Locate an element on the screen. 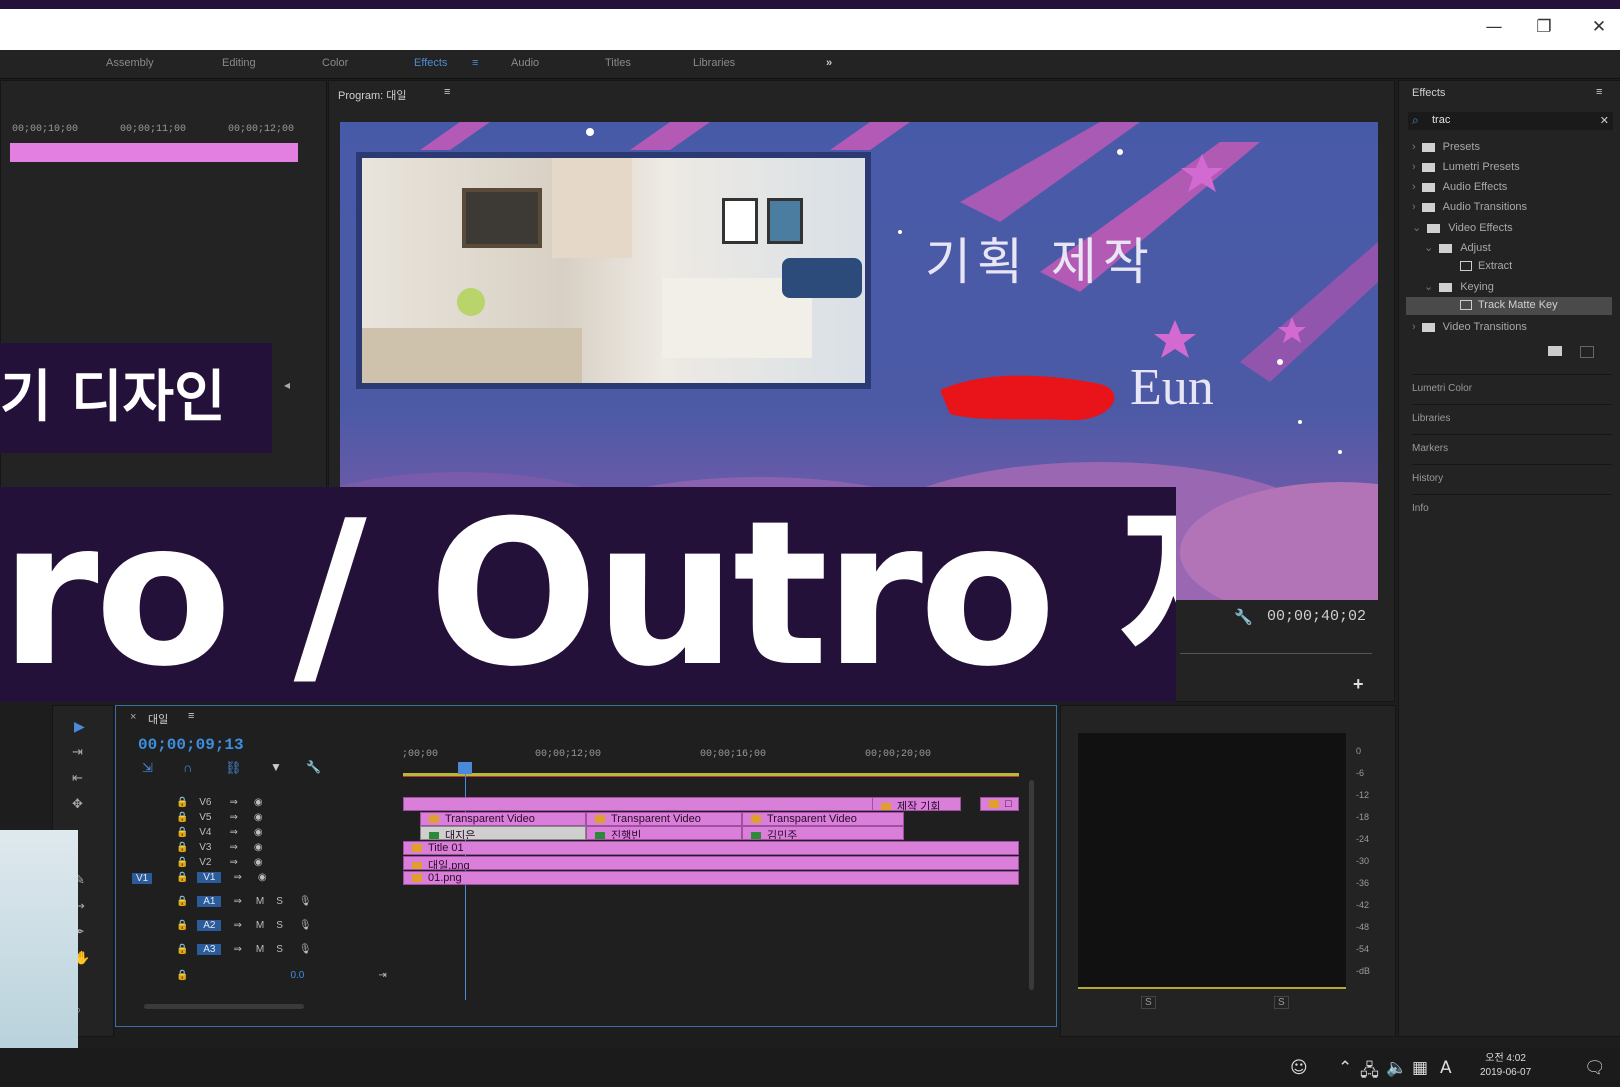  workspace-tab-editing: Editing is located at coordinates (239, 63).